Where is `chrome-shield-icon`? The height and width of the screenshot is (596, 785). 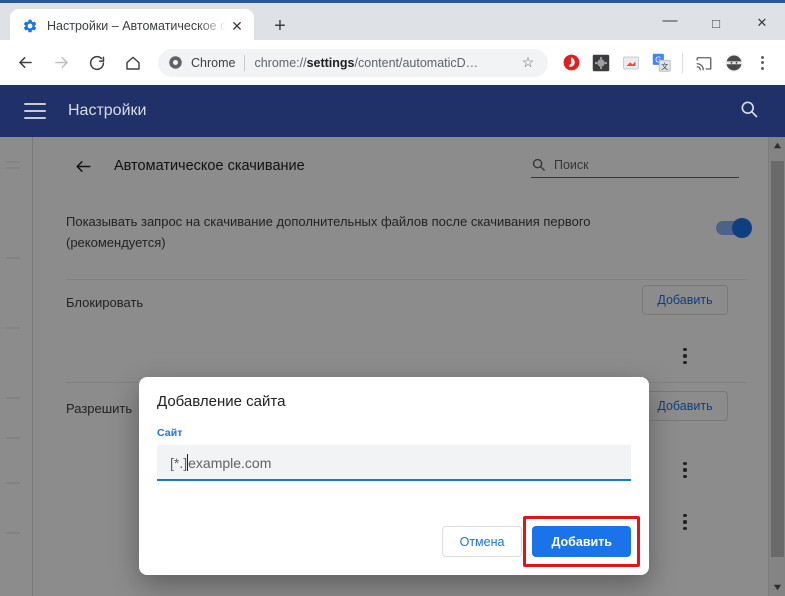
chrome-shield-icon is located at coordinates (176, 63).